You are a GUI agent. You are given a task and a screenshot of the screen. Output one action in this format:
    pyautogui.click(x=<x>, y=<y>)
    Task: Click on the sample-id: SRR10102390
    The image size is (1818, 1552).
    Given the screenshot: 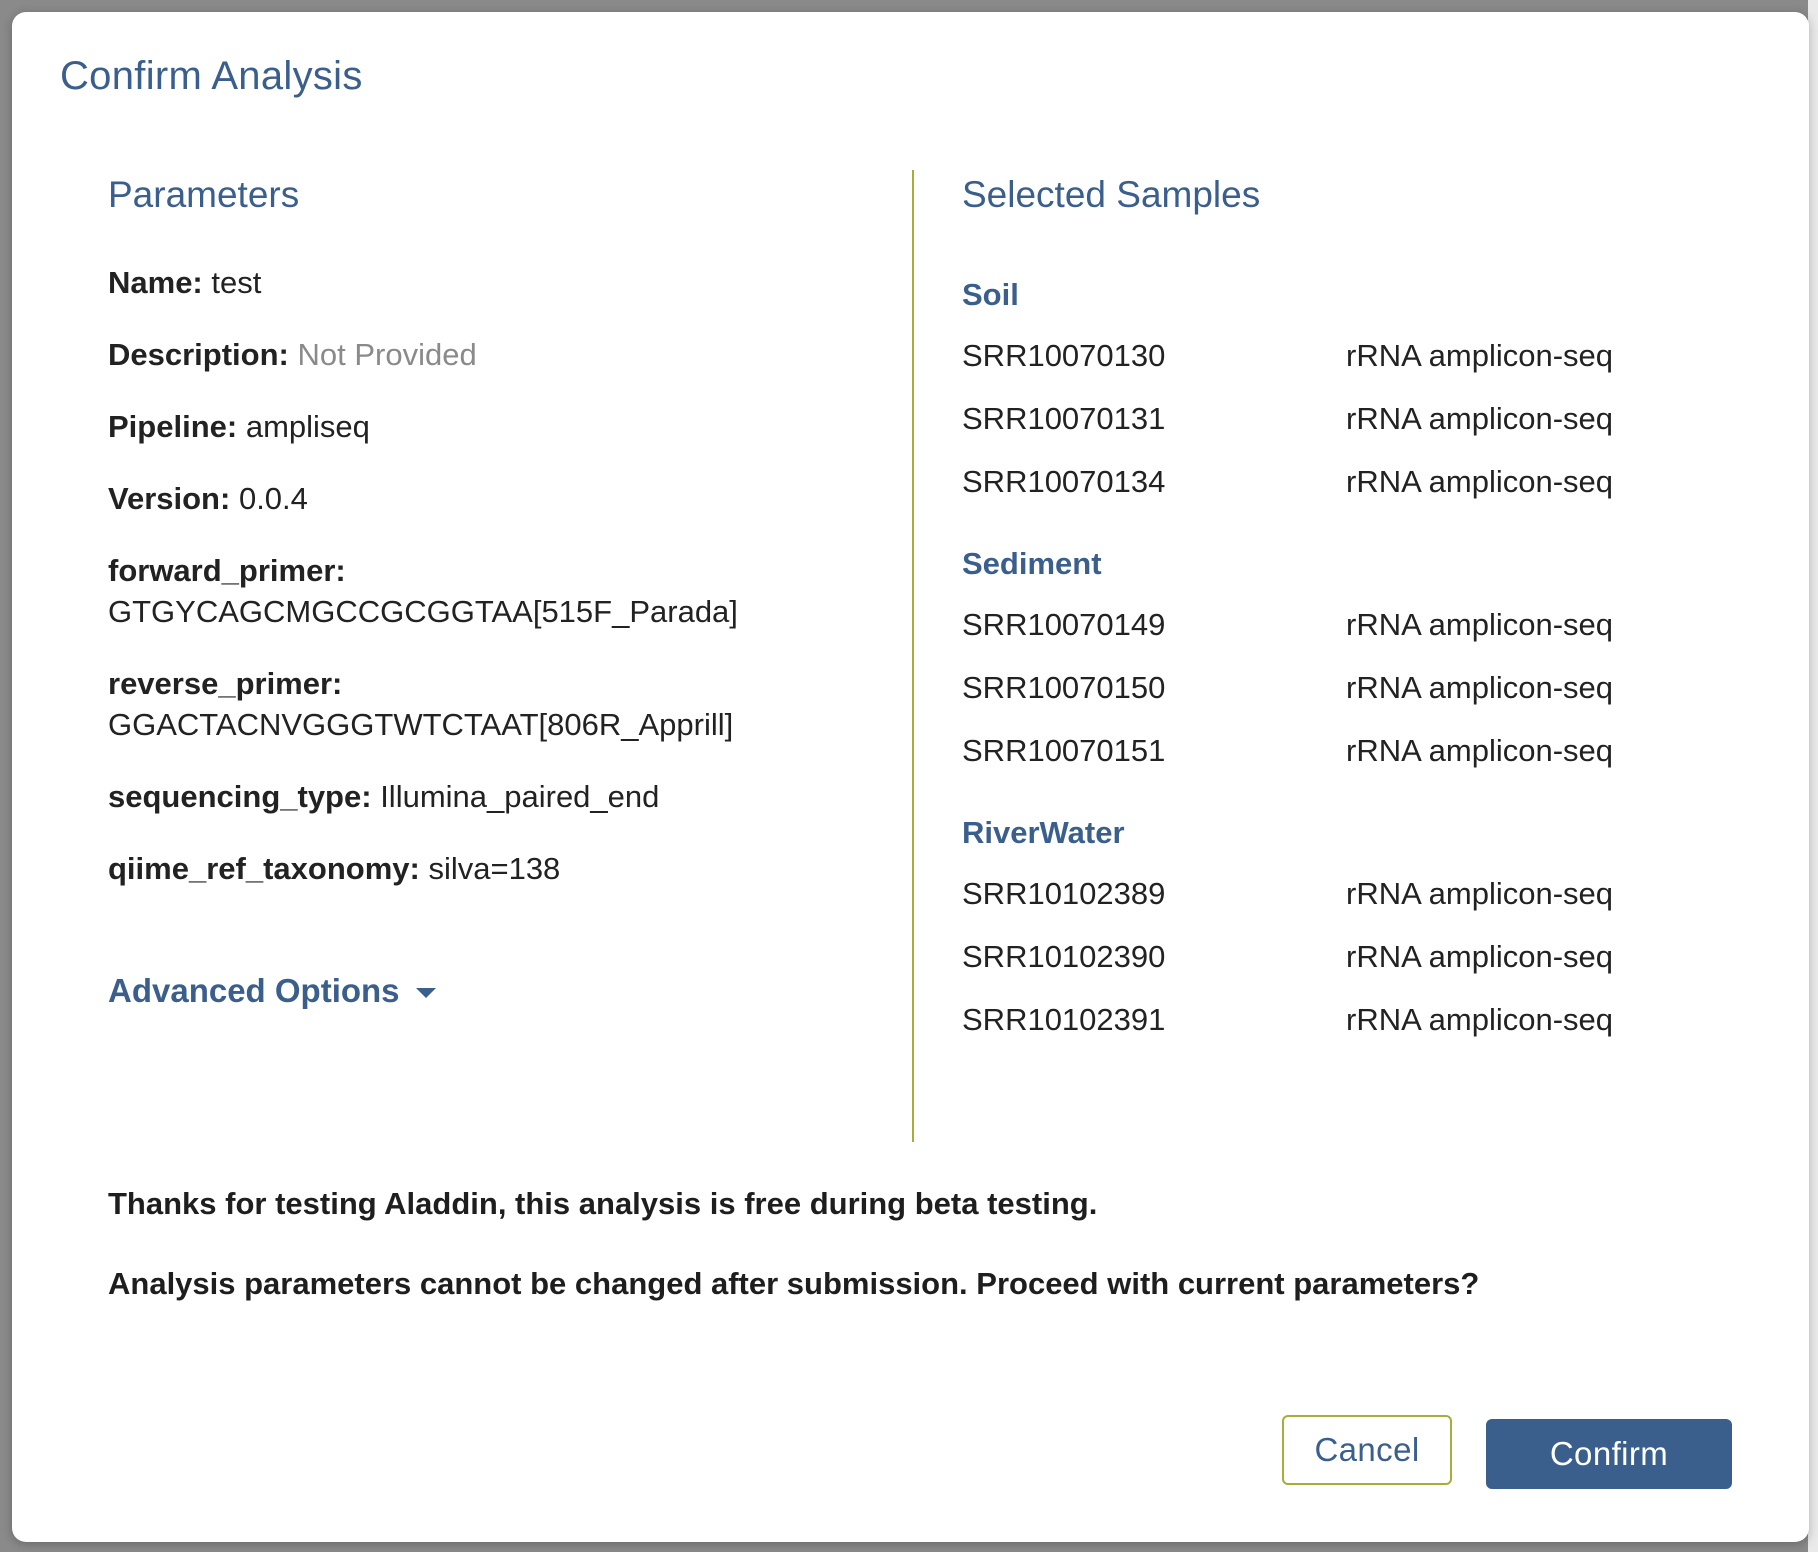 What is the action you would take?
    pyautogui.click(x=1064, y=956)
    